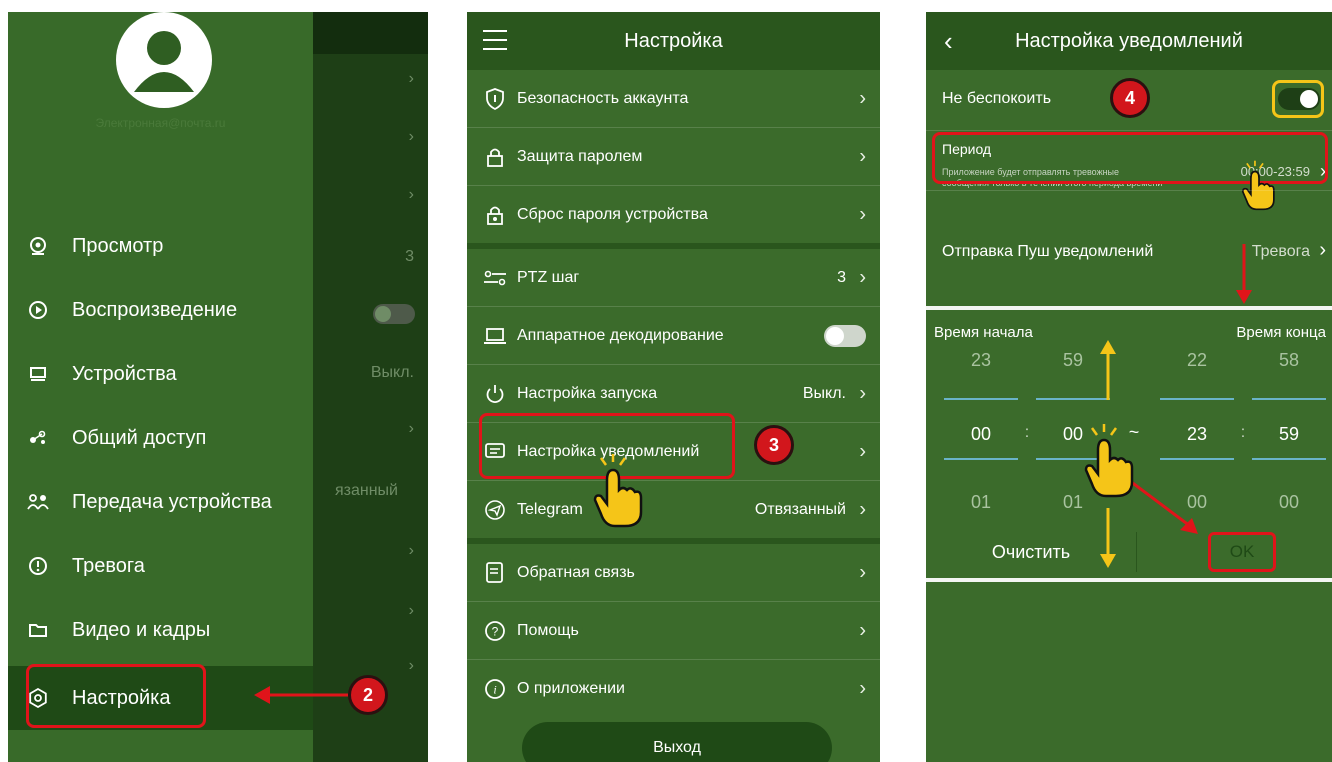 The height and width of the screenshot is (762, 1332). I want to click on devices-icon, so click(38, 374).